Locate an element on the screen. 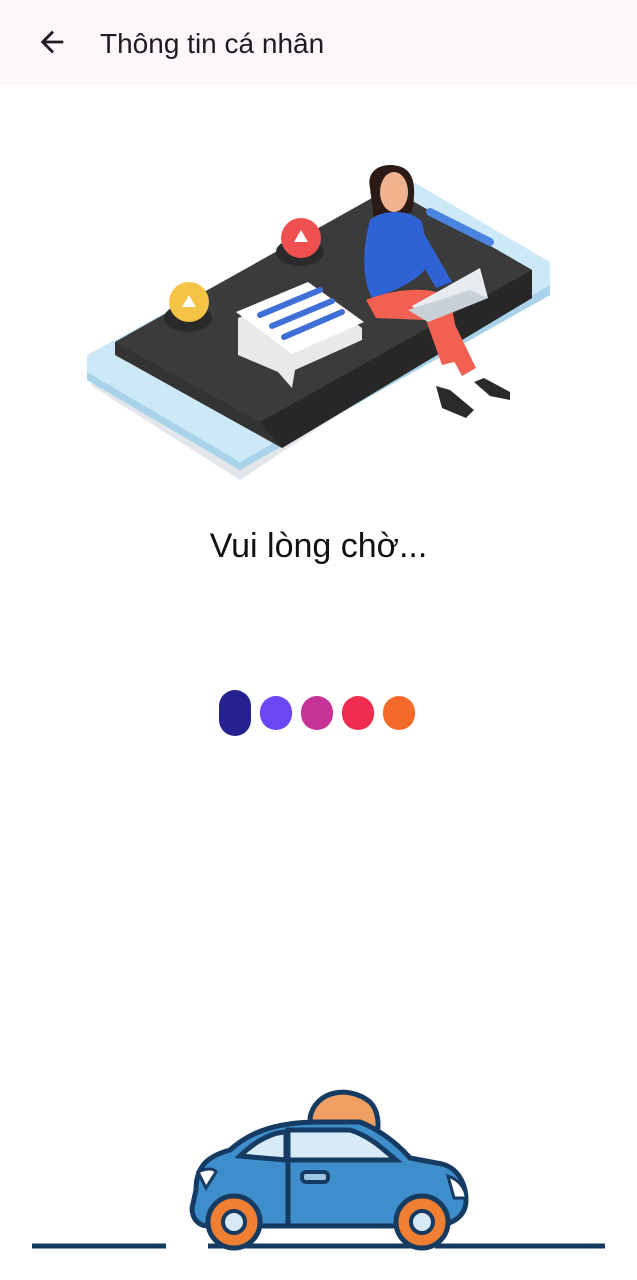 The height and width of the screenshot is (1280, 637). back-button is located at coordinates (52, 42).